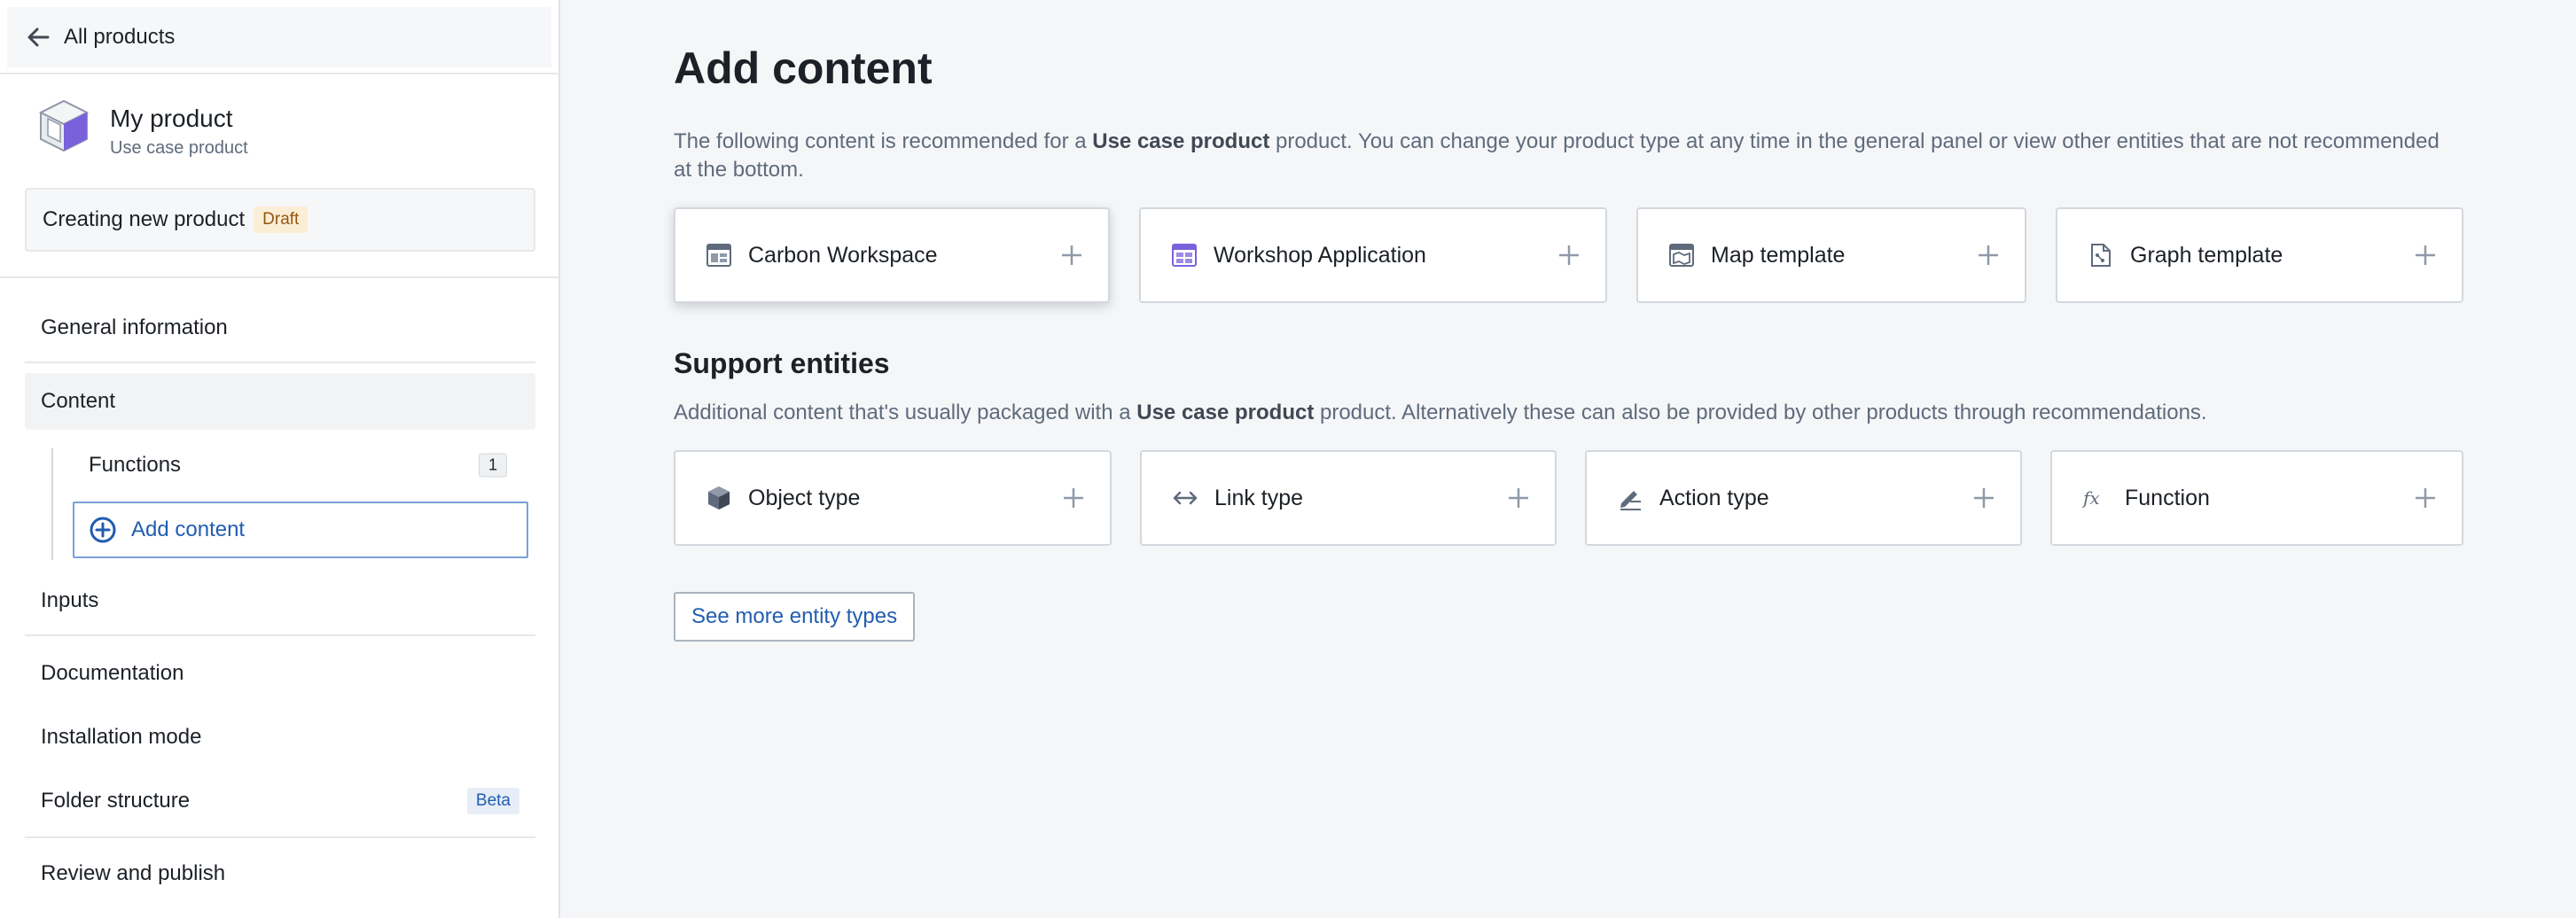 Image resolution: width=2576 pixels, height=918 pixels. Describe the element at coordinates (1778, 255) in the screenshot. I see `card-label: Map template` at that location.